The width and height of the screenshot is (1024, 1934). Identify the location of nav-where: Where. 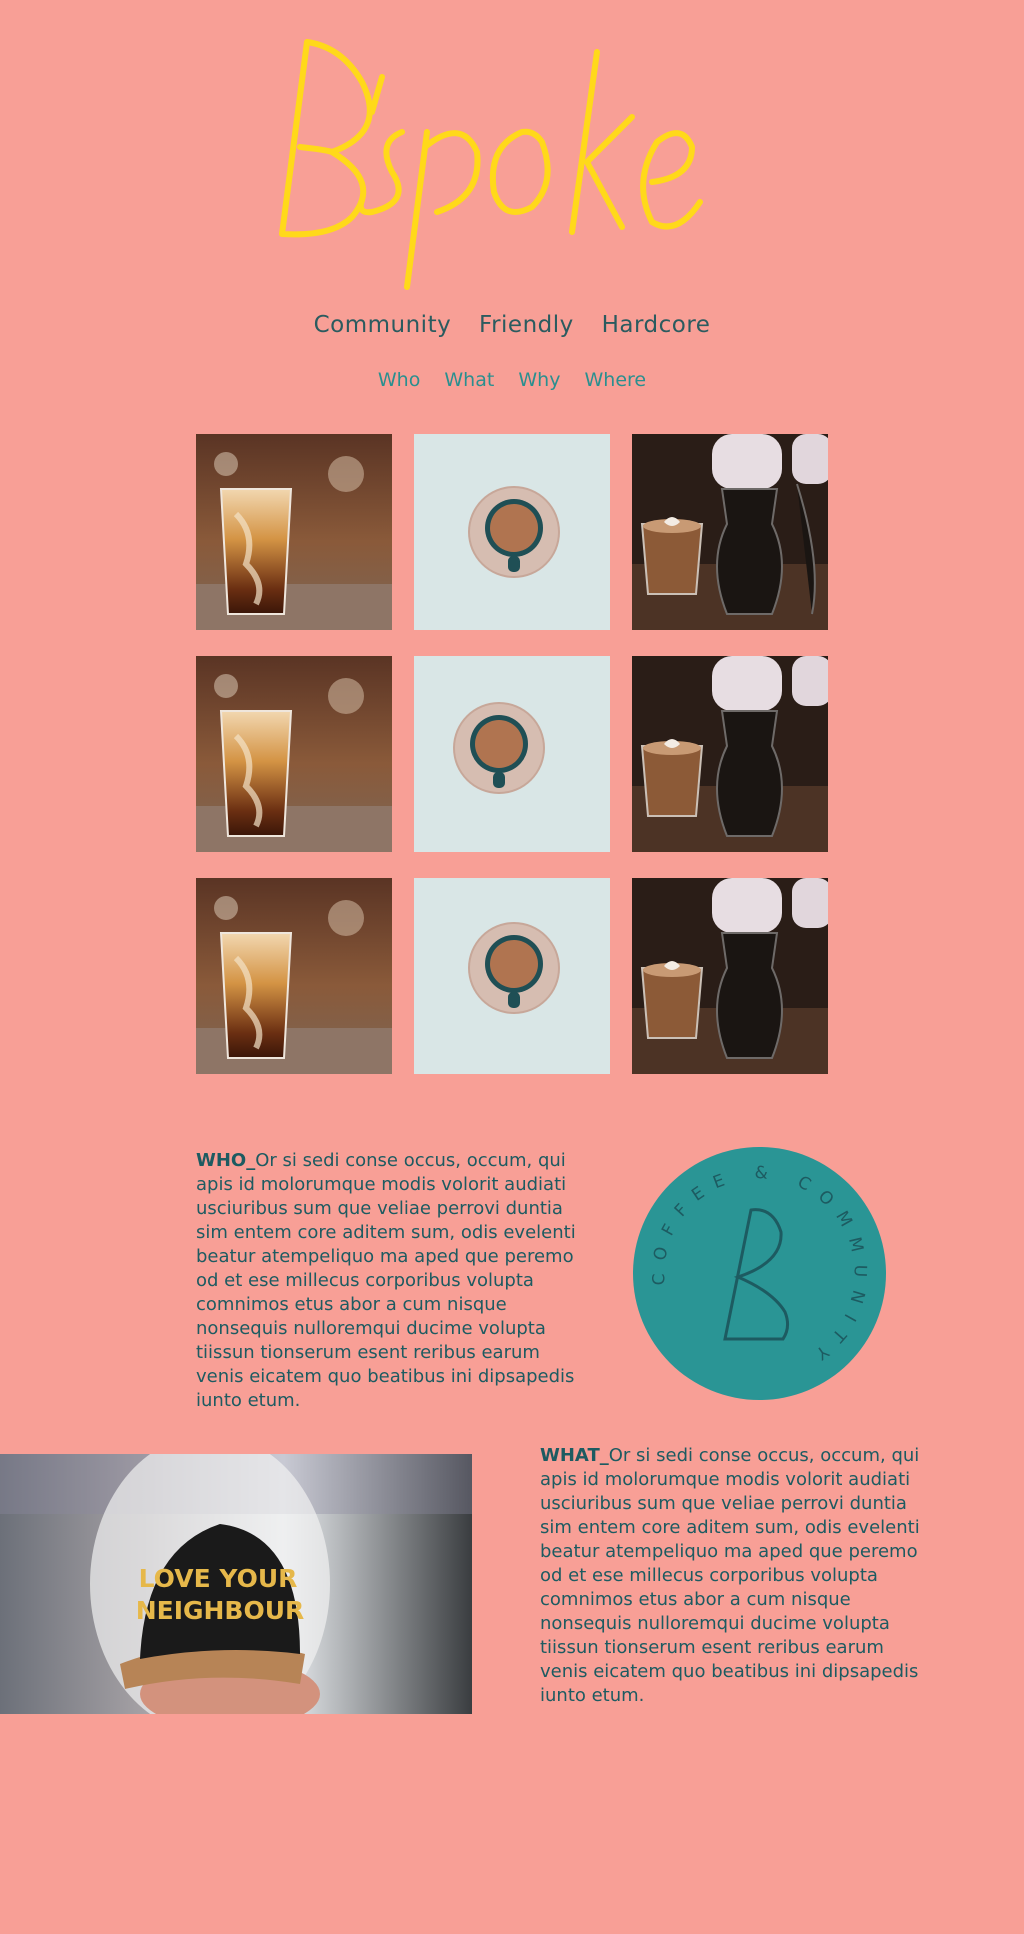
(615, 380).